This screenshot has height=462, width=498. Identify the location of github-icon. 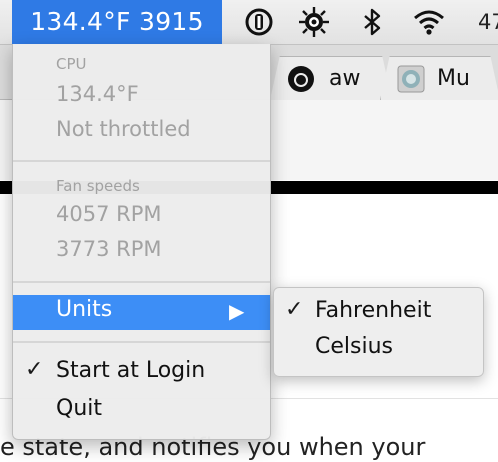
(301, 79).